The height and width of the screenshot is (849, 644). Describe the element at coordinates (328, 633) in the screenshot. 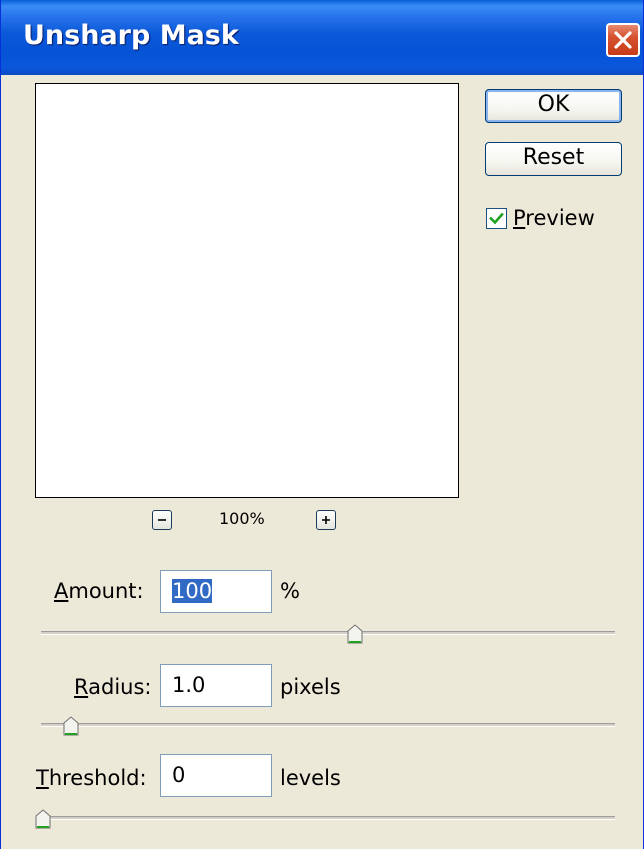

I see `amount-slider-track` at that location.